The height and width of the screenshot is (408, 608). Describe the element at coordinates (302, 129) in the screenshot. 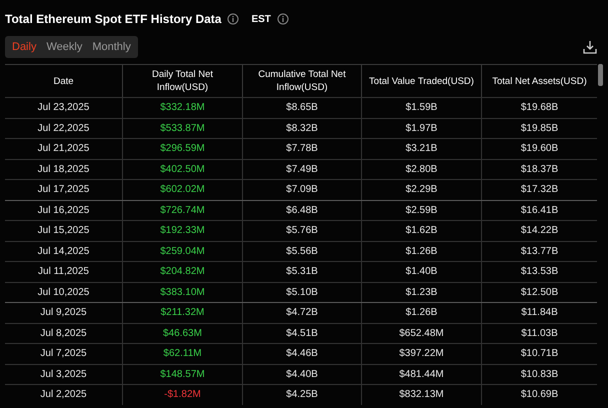

I see `table-cell-text: $8.32B` at that location.